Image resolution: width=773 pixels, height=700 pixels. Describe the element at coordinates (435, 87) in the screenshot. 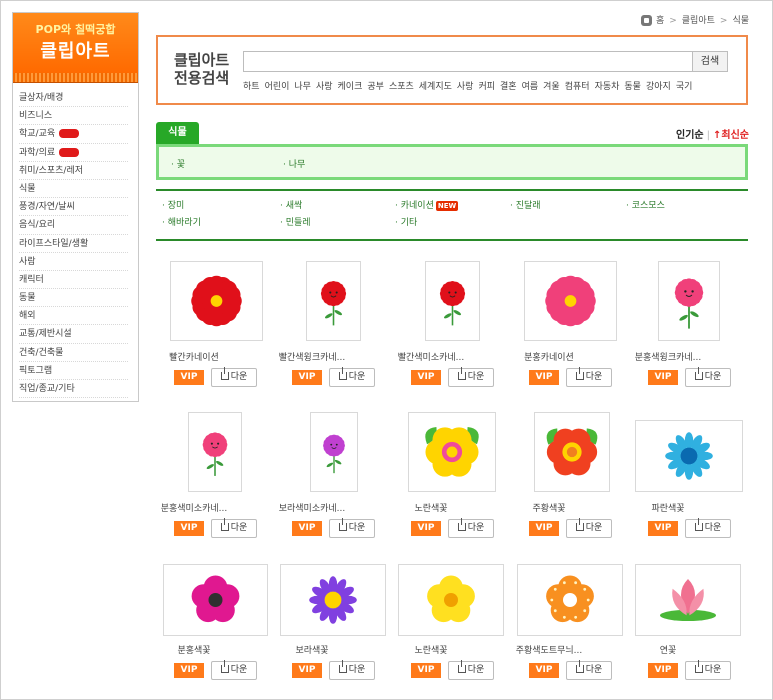

I see `search-keyword-link: 세계지도` at that location.